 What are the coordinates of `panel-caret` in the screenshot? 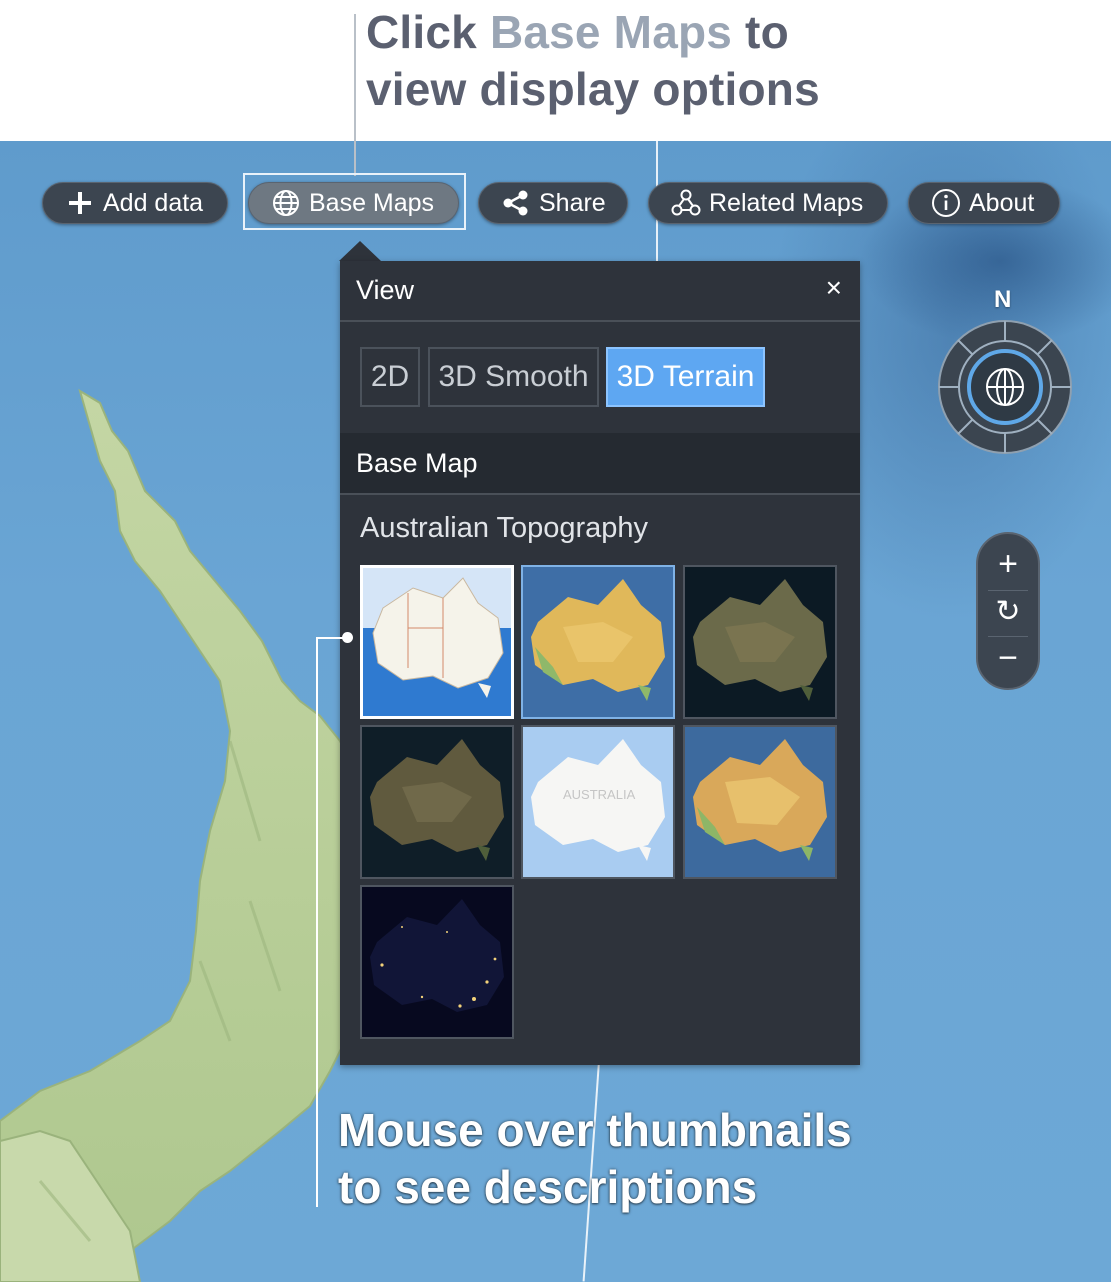 It's located at (360, 251).